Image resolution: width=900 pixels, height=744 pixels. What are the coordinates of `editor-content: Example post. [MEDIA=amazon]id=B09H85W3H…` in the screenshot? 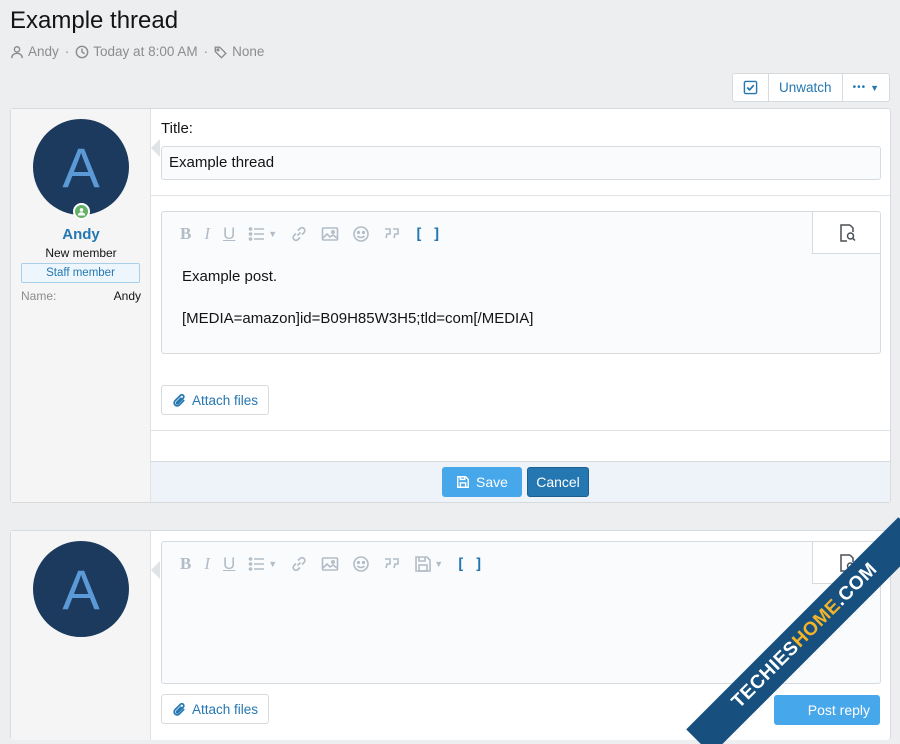 It's located at (357, 308).